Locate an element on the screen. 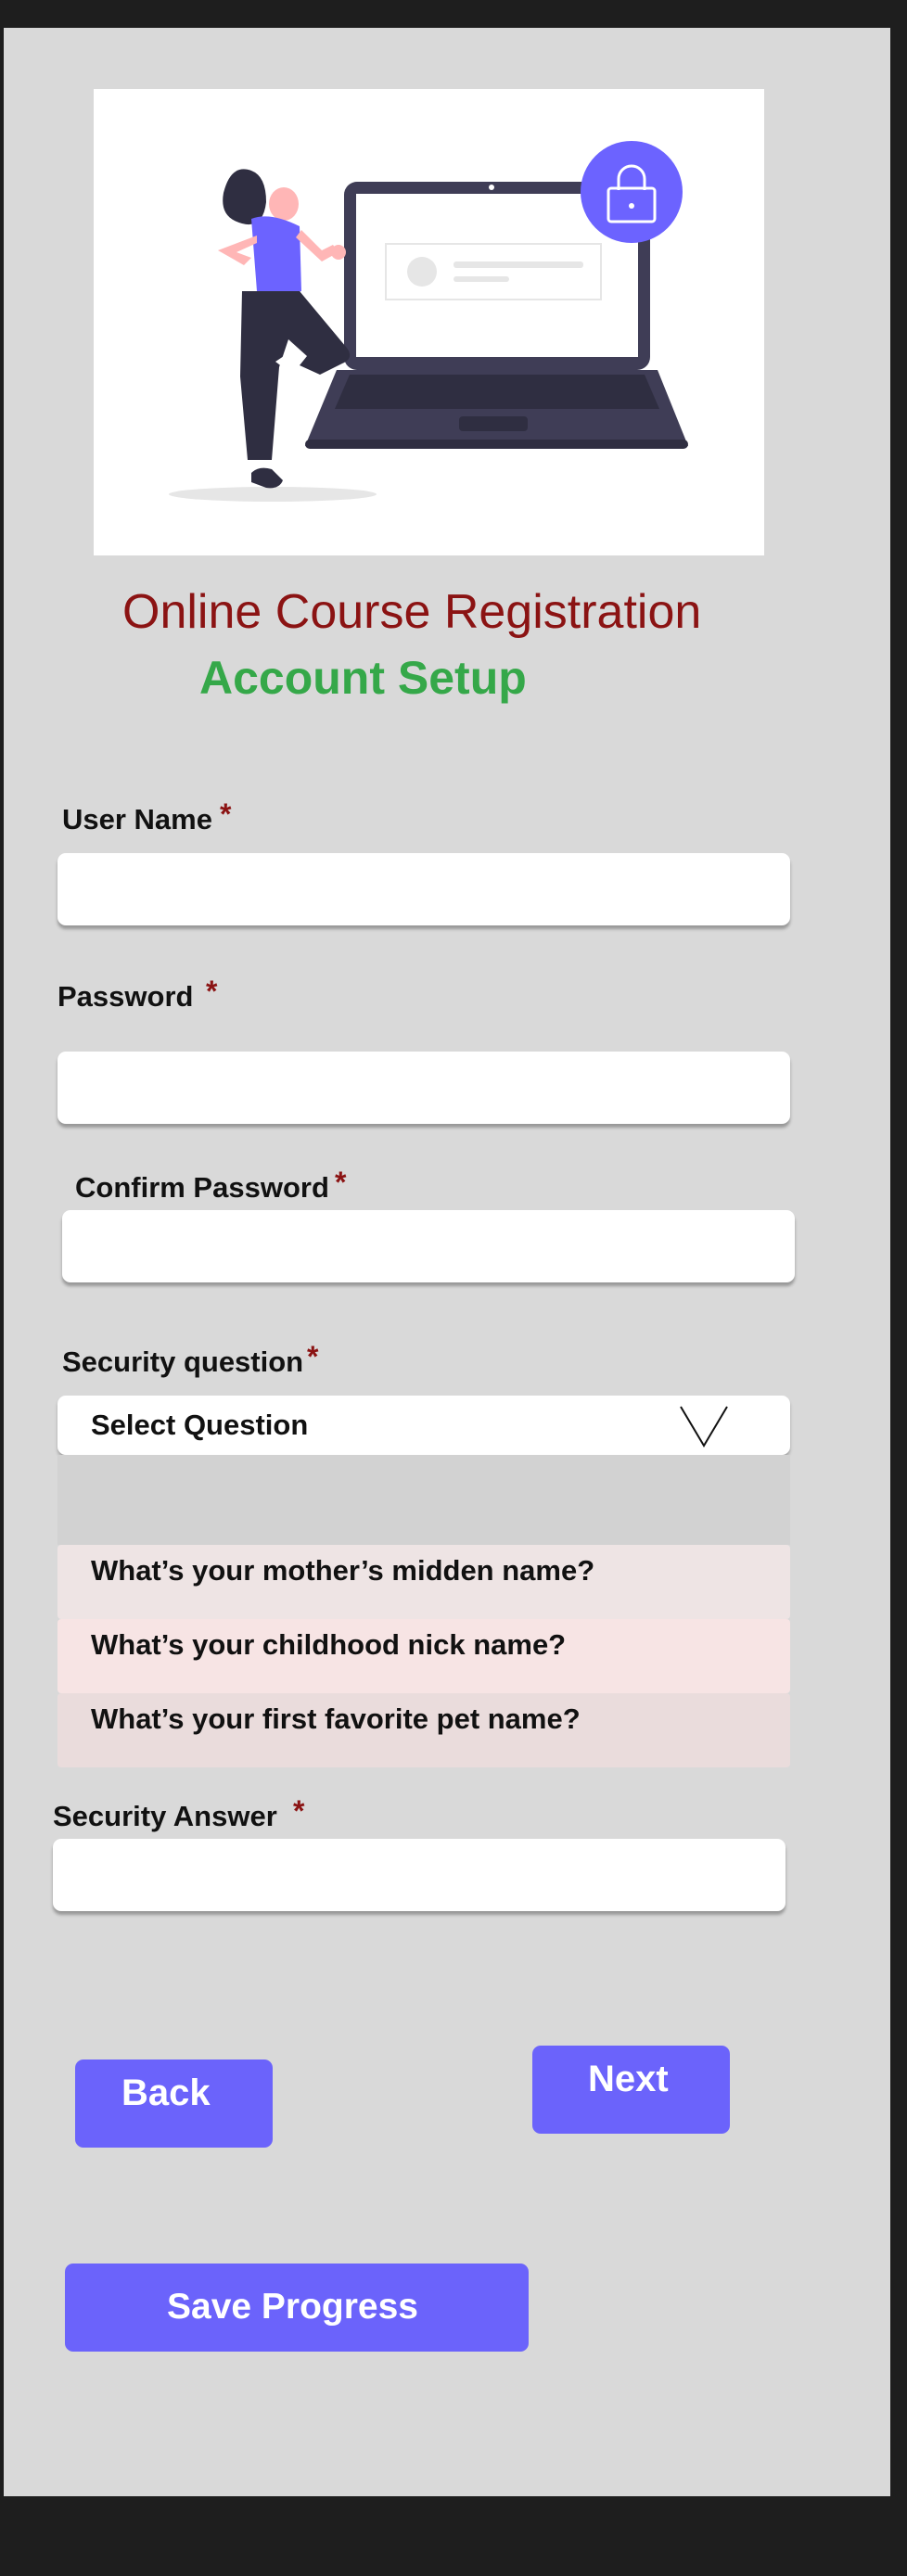 The image size is (907, 2576). username-input is located at coordinates (423, 889).